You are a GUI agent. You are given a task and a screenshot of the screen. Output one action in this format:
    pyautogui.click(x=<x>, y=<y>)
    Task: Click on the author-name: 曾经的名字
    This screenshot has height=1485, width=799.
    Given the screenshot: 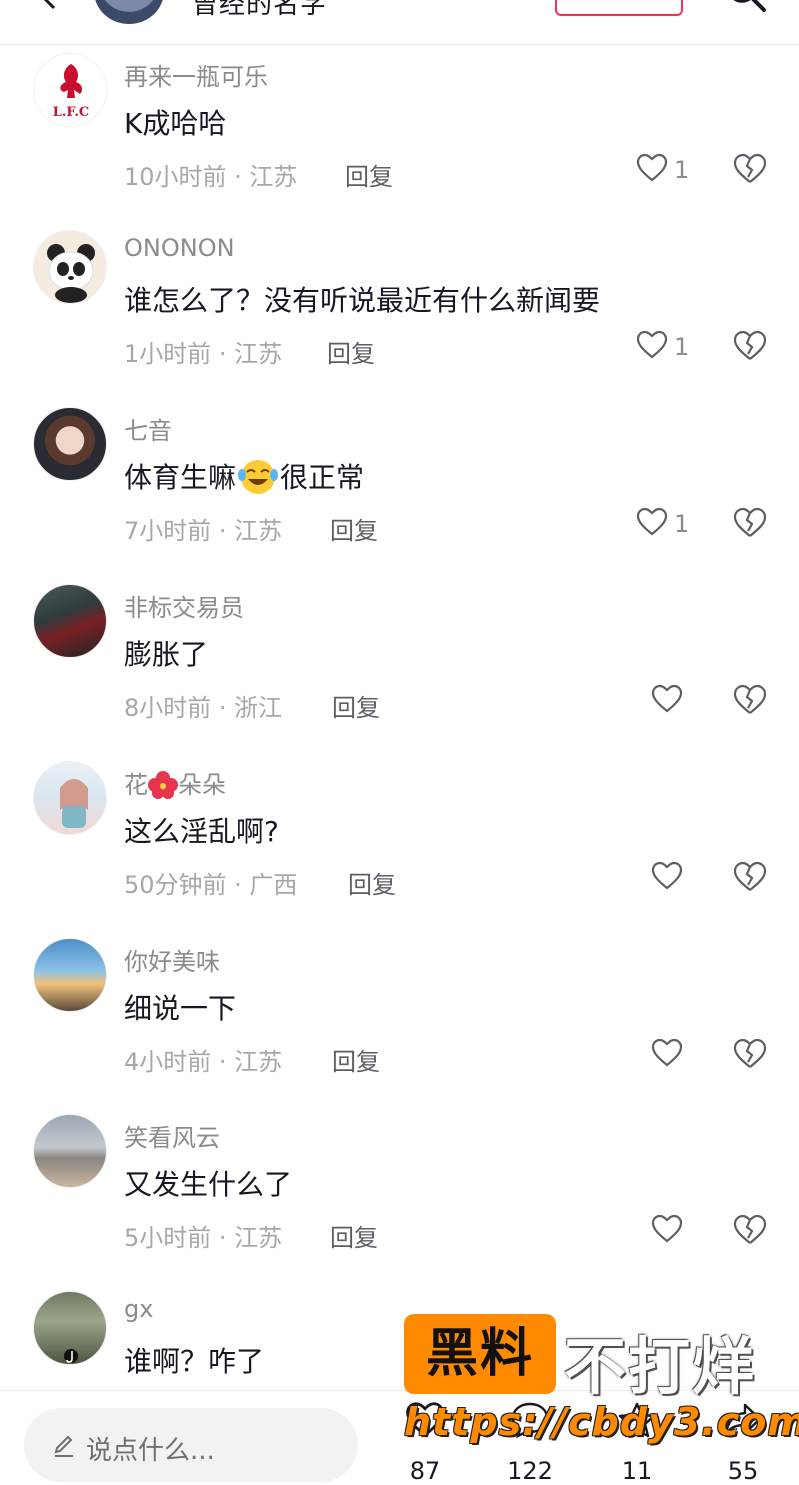 What is the action you would take?
    pyautogui.click(x=260, y=10)
    